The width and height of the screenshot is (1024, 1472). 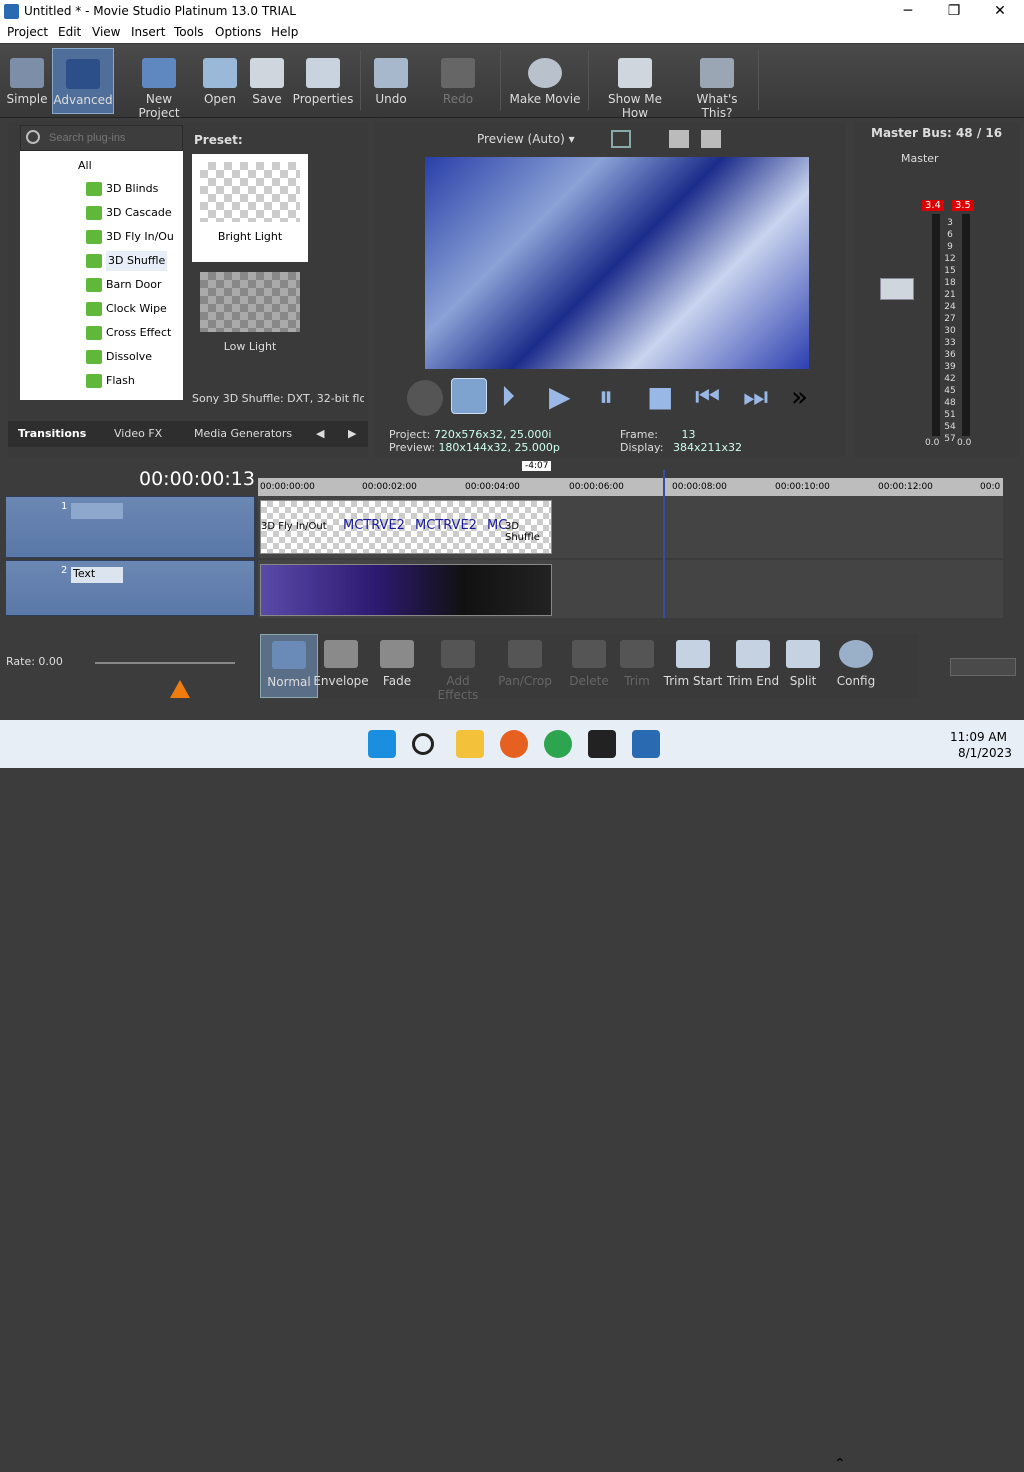 What do you see at coordinates (470, 744) in the screenshot?
I see `file-explorer-icon` at bounding box center [470, 744].